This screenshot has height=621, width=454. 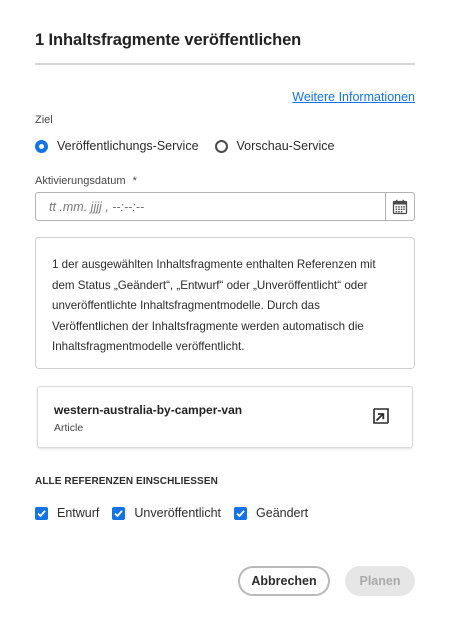 I want to click on checkbox-unpublished-label: Unveröffentlicht, so click(x=178, y=513).